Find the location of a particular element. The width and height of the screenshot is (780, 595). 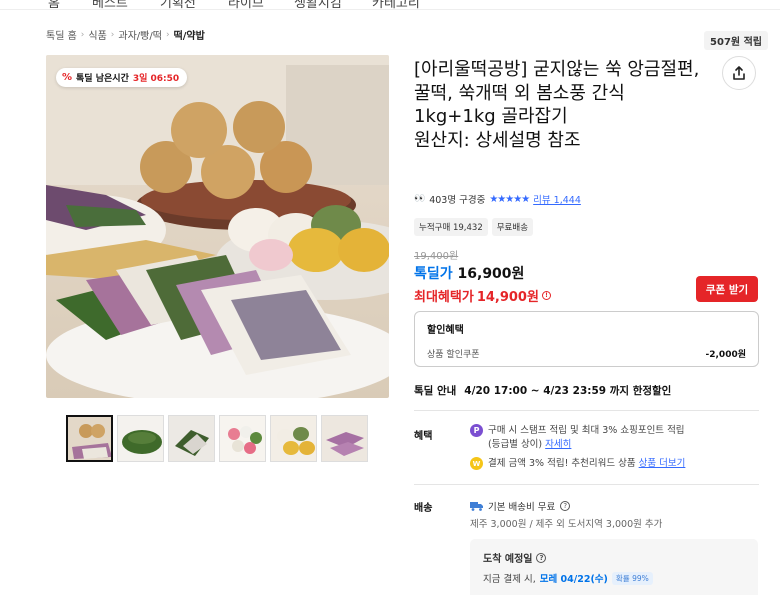

max-benefit-row: 최대혜택가 14,900원 ! is located at coordinates (482, 295).